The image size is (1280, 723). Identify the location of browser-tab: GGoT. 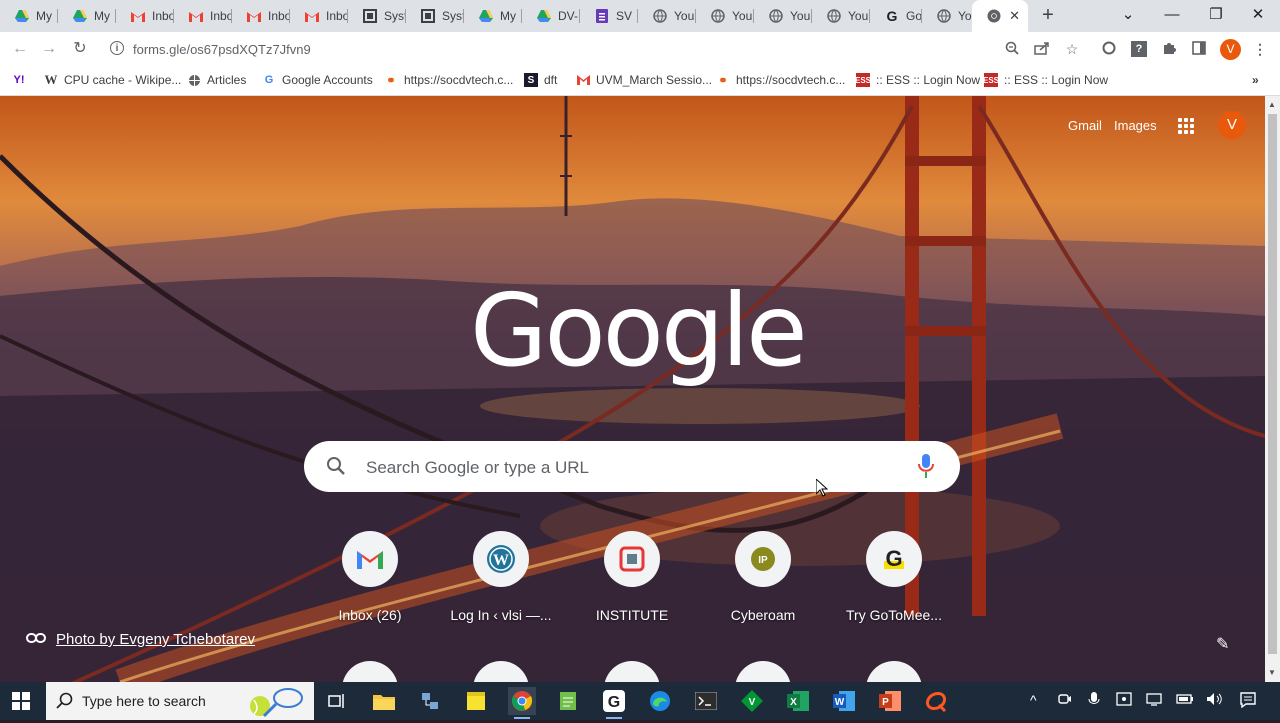
(896, 16).